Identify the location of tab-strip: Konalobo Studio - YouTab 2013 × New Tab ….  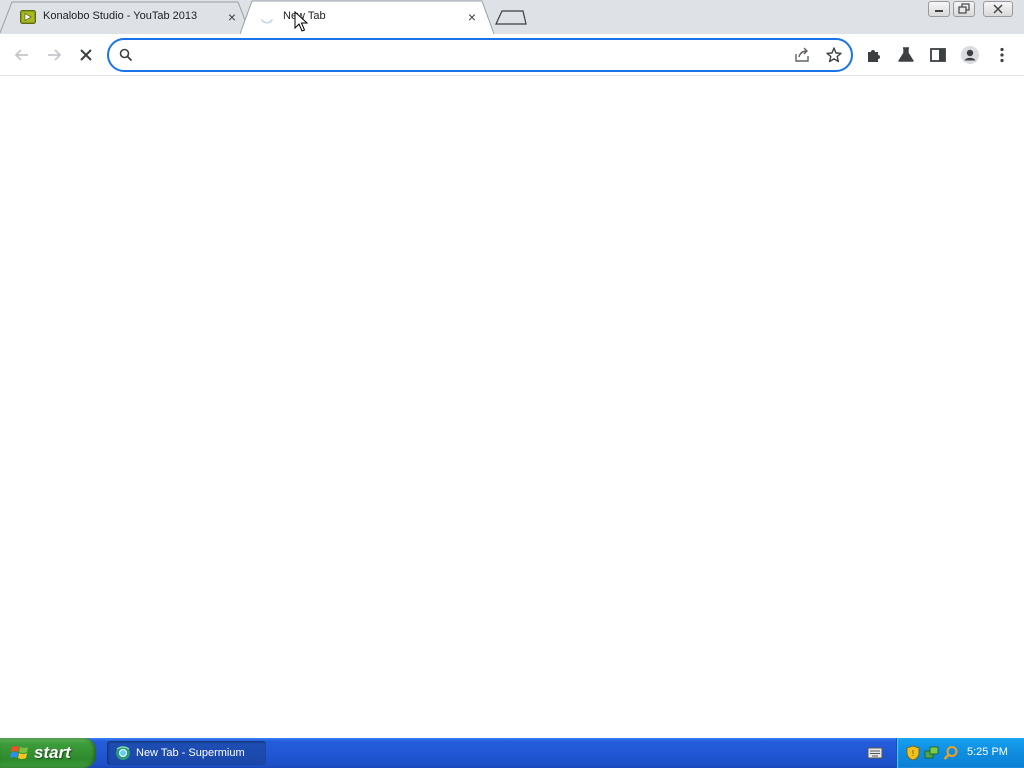
(512, 17).